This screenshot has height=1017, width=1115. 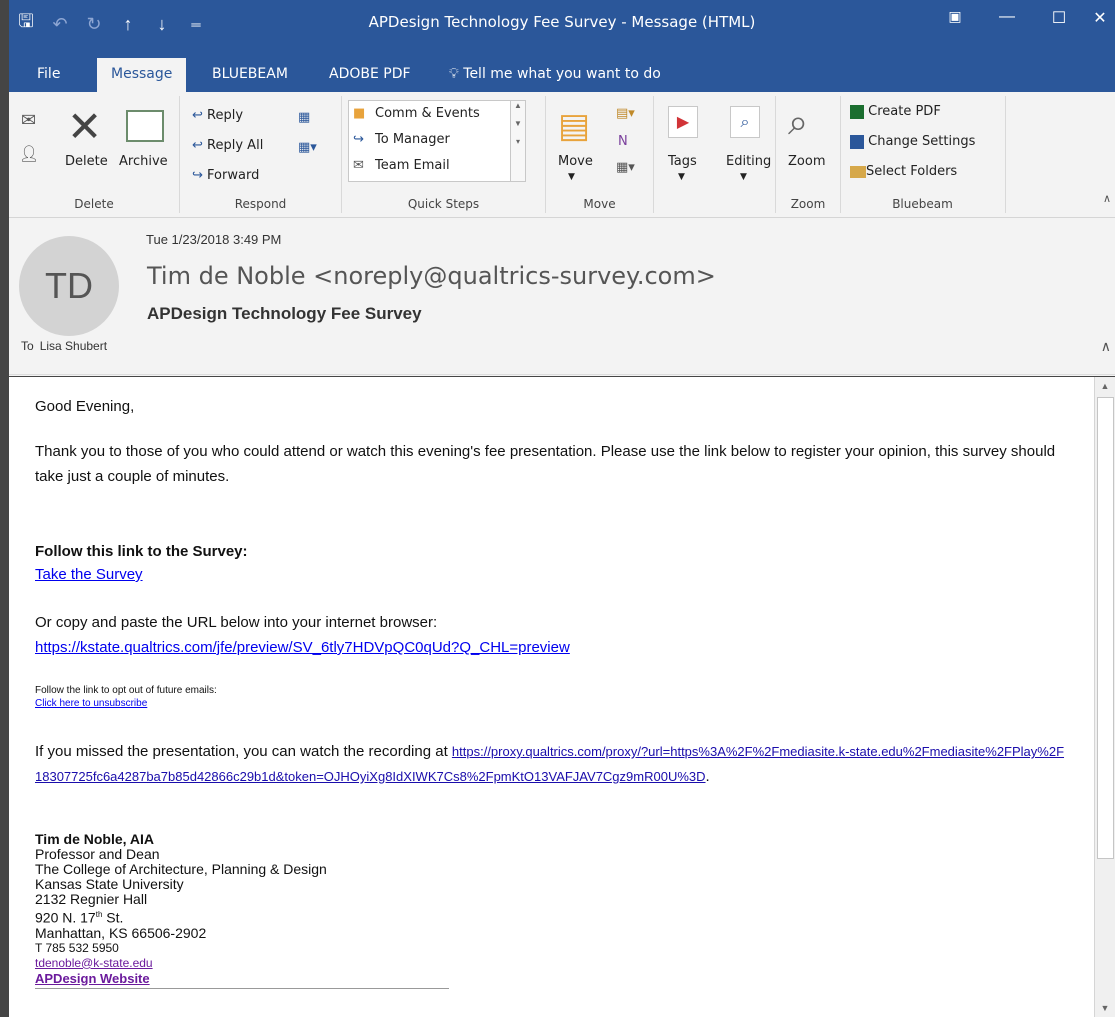 I want to click on scroll-up-icon: ▲, so click(x=1105, y=386).